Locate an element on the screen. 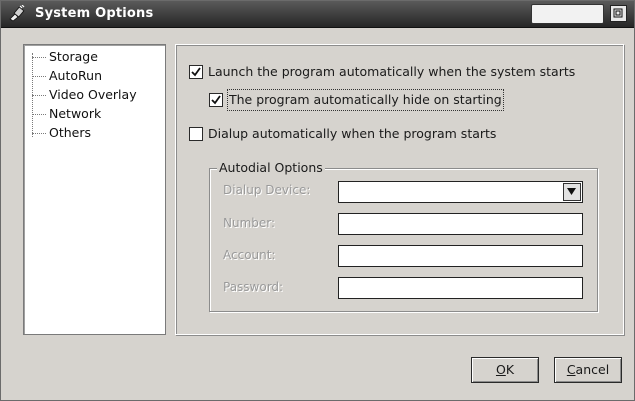 The width and height of the screenshot is (635, 401). ok-button: OK is located at coordinates (505, 370).